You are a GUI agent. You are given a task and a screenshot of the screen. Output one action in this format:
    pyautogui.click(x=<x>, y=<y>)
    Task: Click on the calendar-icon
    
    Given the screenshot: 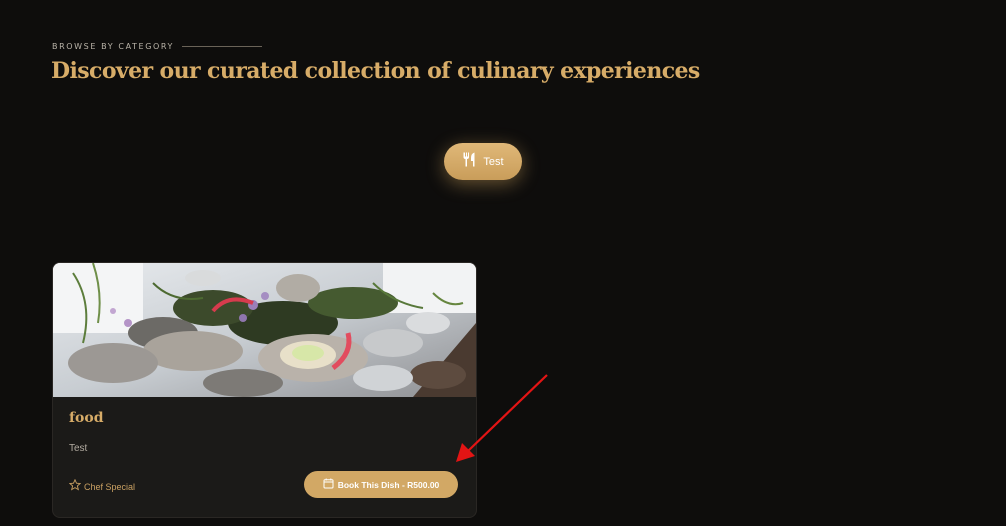 What is the action you would take?
    pyautogui.click(x=328, y=485)
    